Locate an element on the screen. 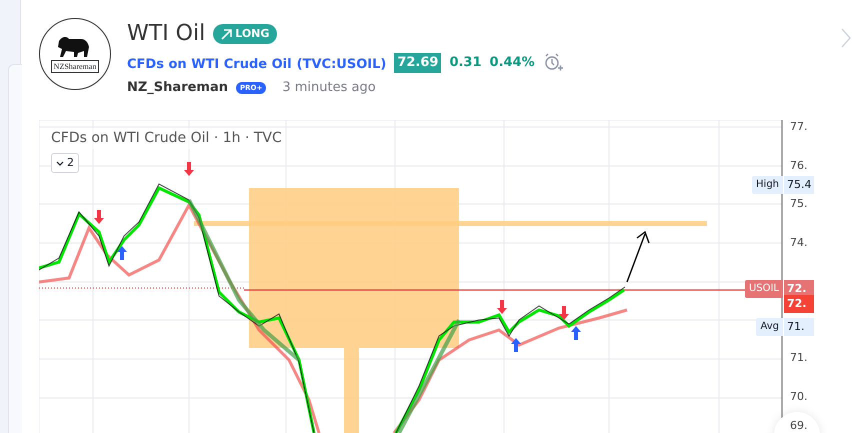  price-tick: 75. is located at coordinates (799, 204).